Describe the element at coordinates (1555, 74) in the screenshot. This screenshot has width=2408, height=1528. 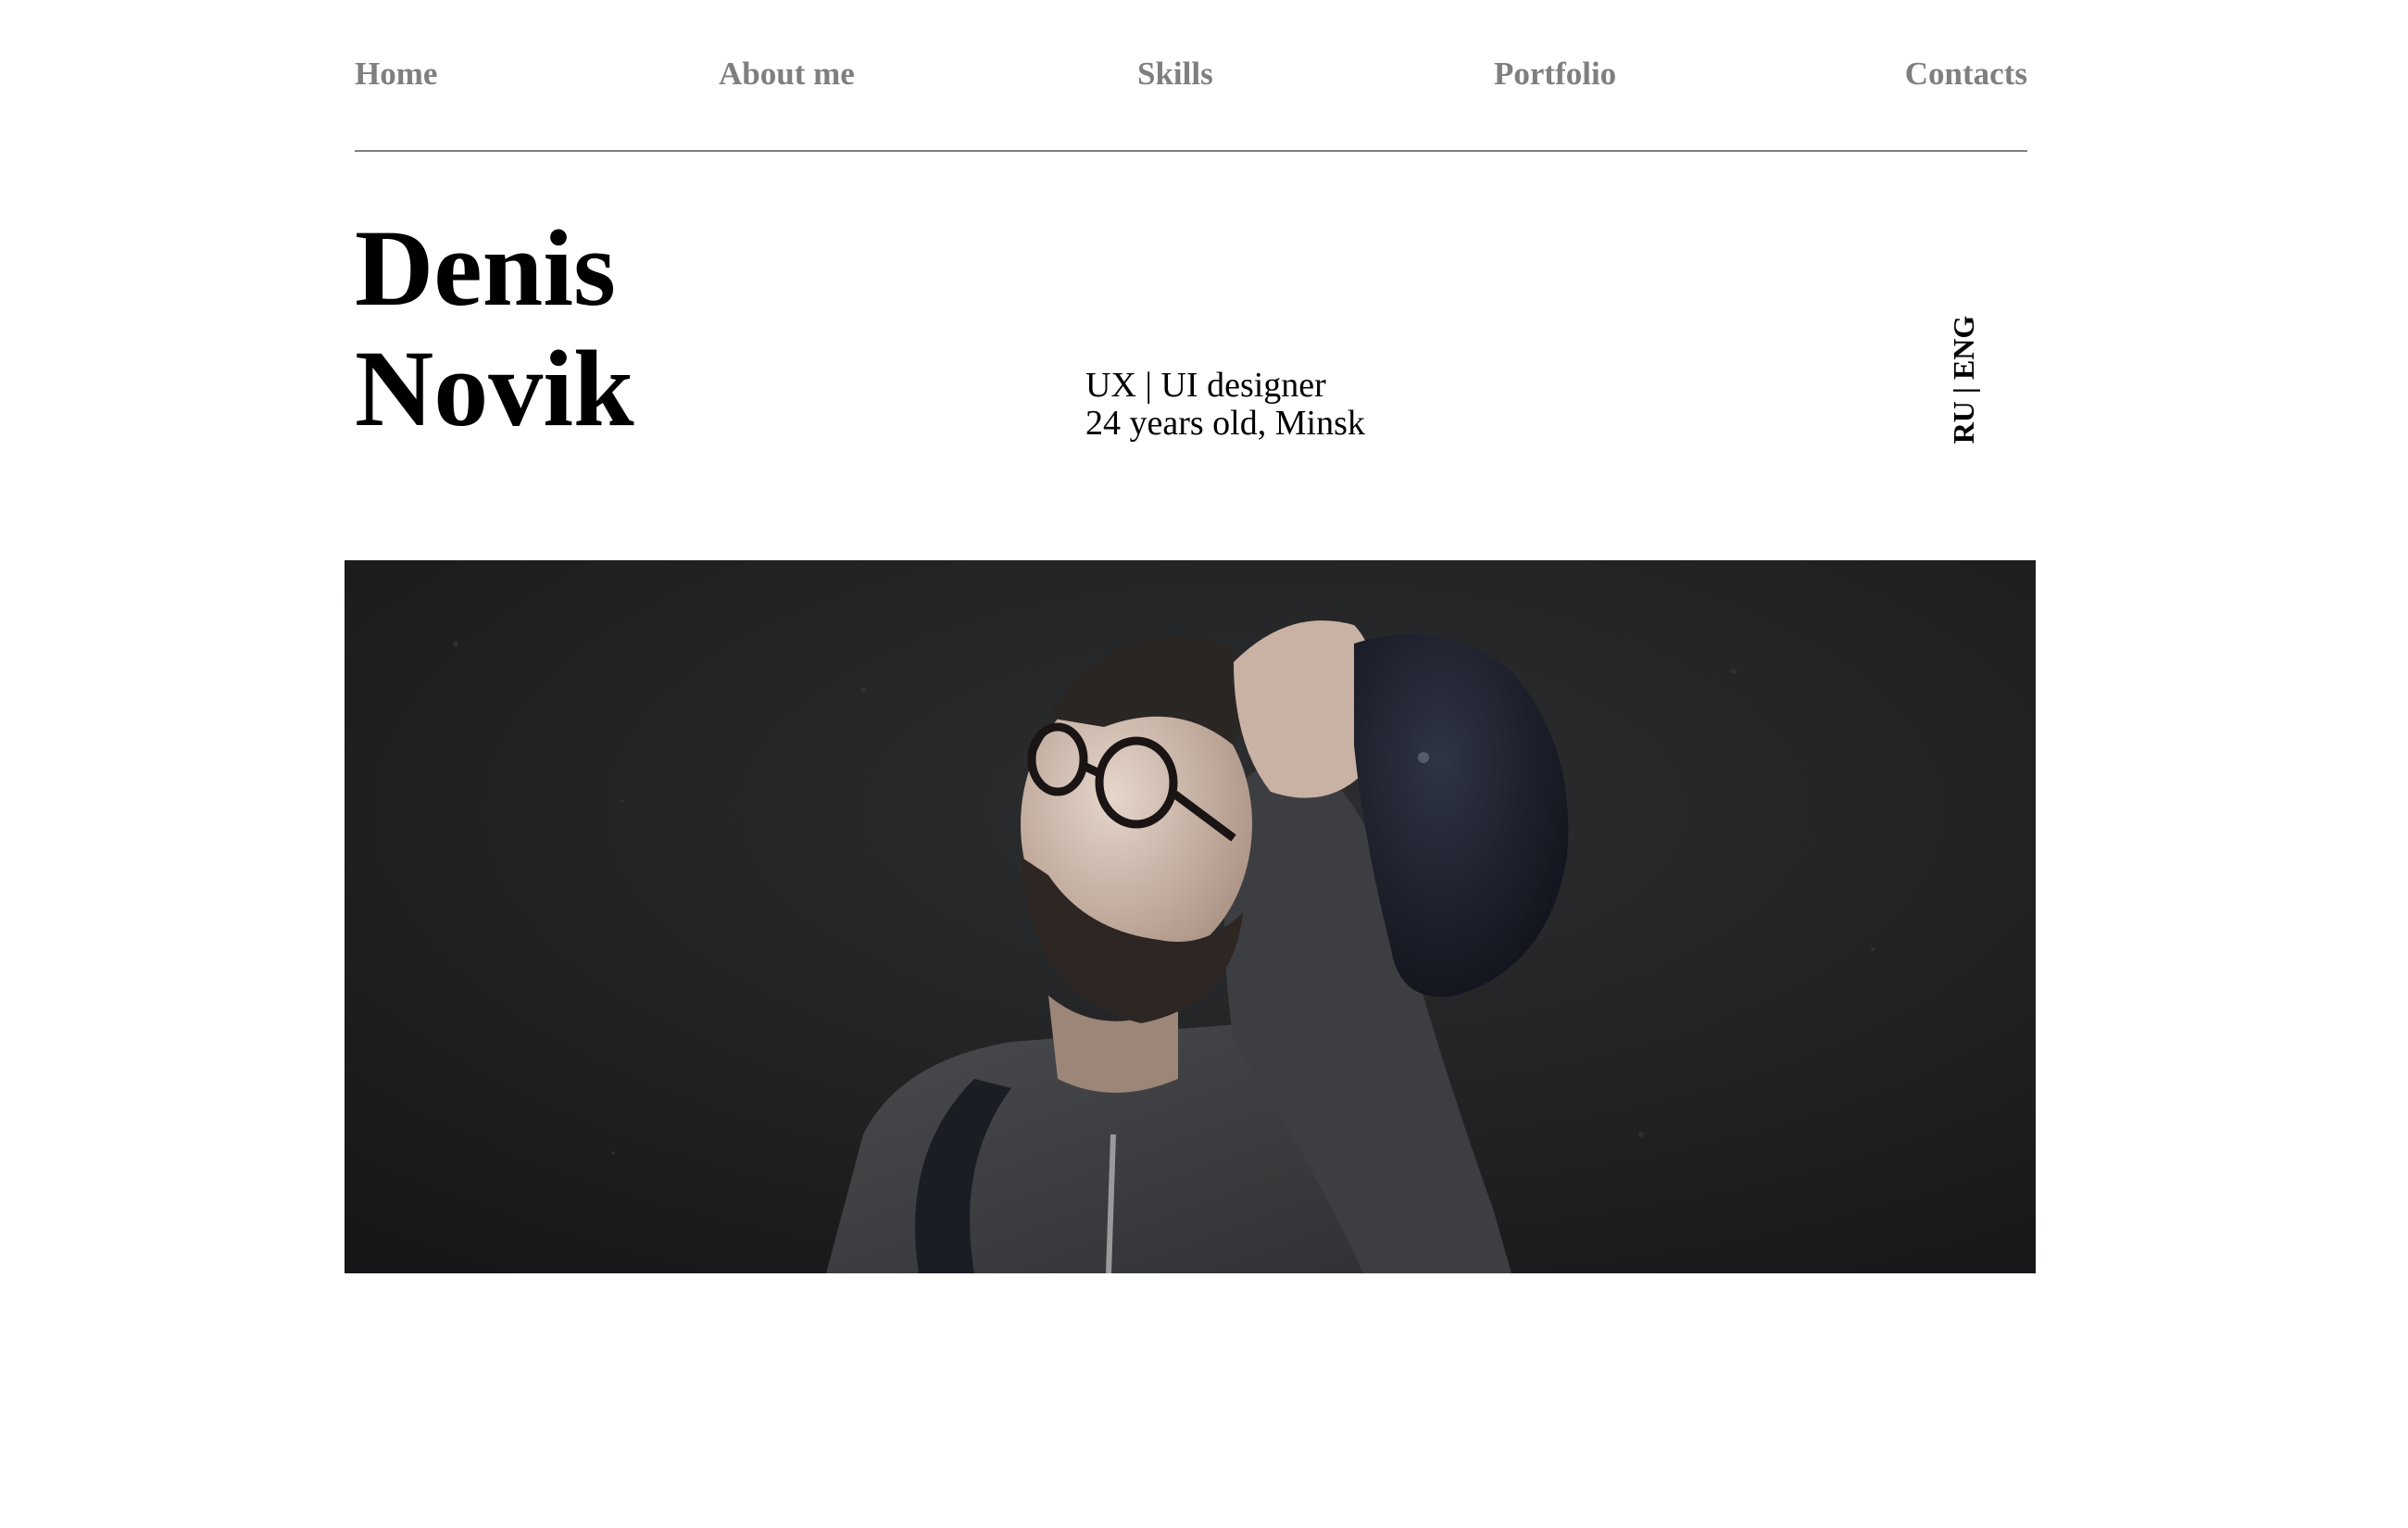
I see `nav-link-portfolio: Portfolio` at that location.